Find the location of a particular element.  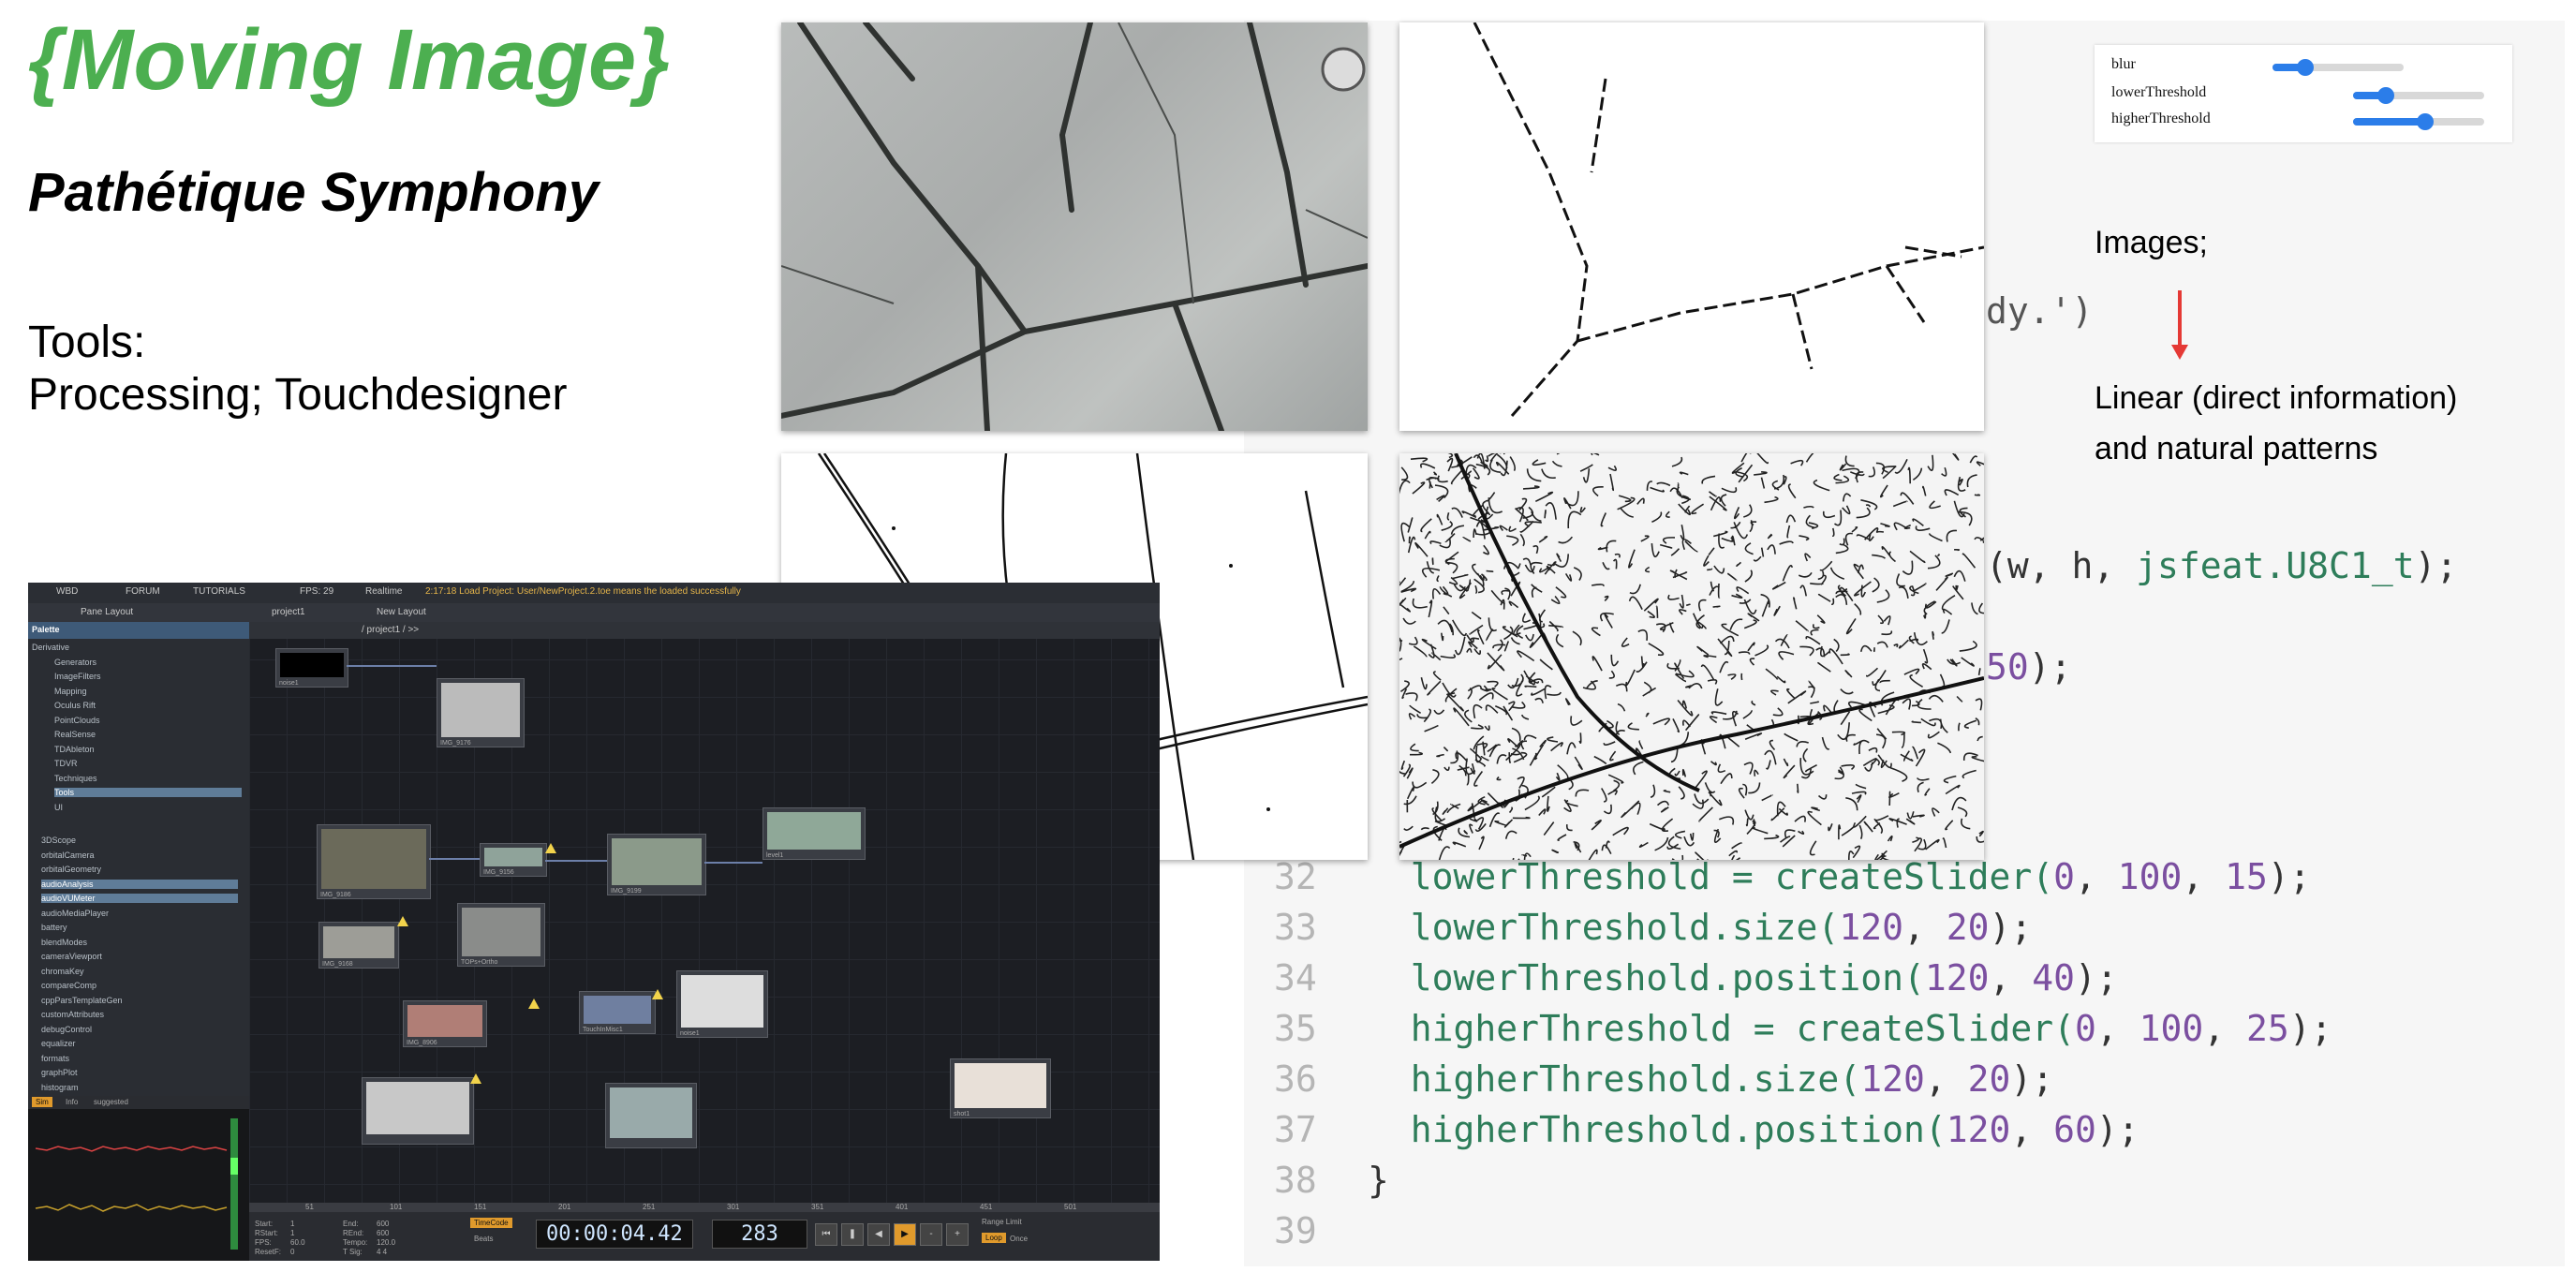

operator-node: IMG_9176 is located at coordinates (481, 712).